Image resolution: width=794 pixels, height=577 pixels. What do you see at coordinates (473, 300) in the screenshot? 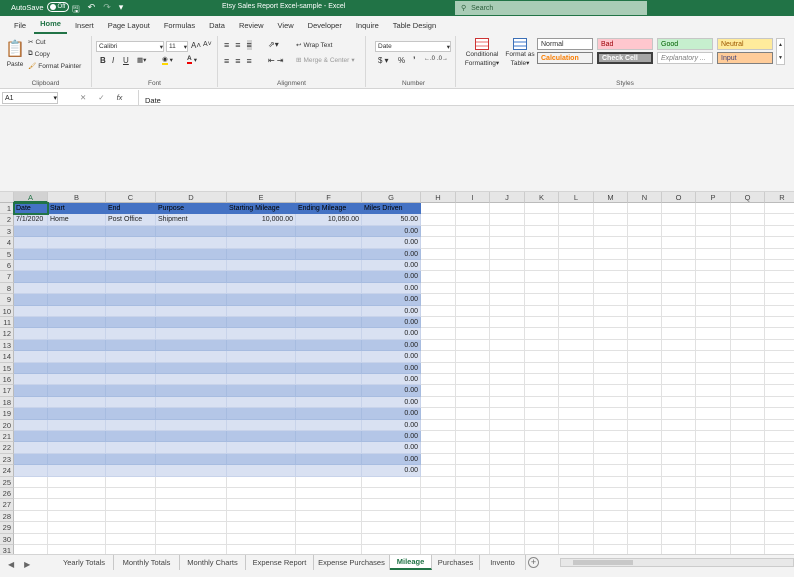
I see `cell-I9` at bounding box center [473, 300].